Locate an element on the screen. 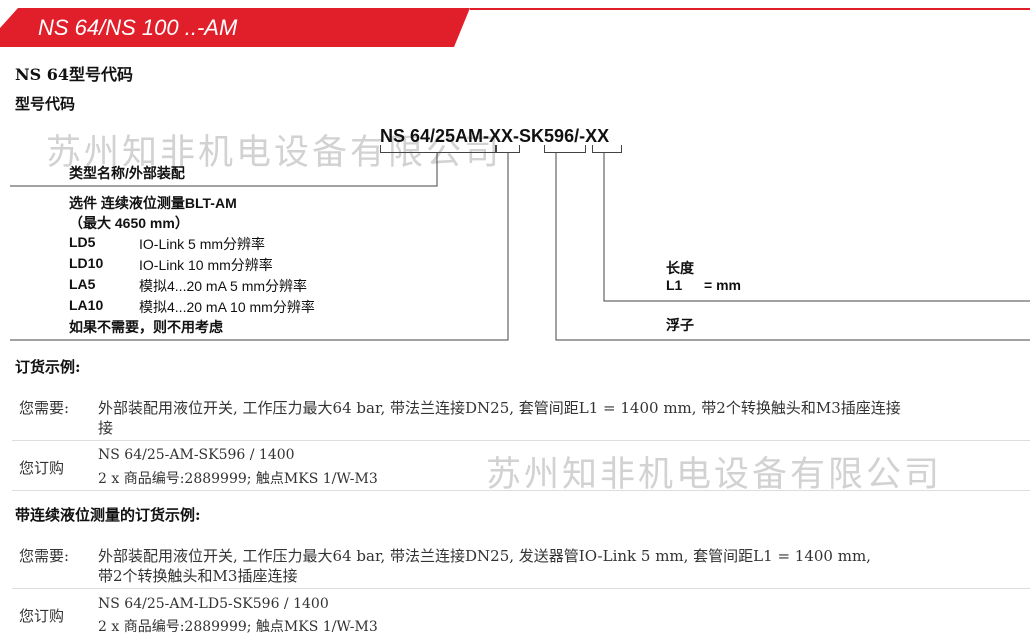 Image resolution: width=1030 pixels, height=636 pixels. need-text: 带2个转换触头和M3插座连接 is located at coordinates (198, 576).